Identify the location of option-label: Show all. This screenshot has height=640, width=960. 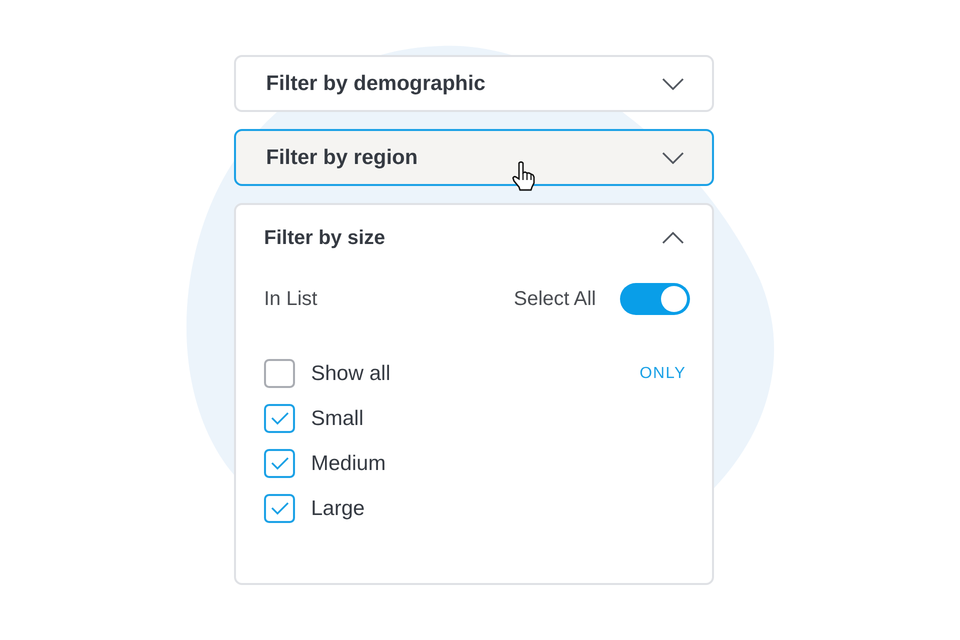
(350, 373).